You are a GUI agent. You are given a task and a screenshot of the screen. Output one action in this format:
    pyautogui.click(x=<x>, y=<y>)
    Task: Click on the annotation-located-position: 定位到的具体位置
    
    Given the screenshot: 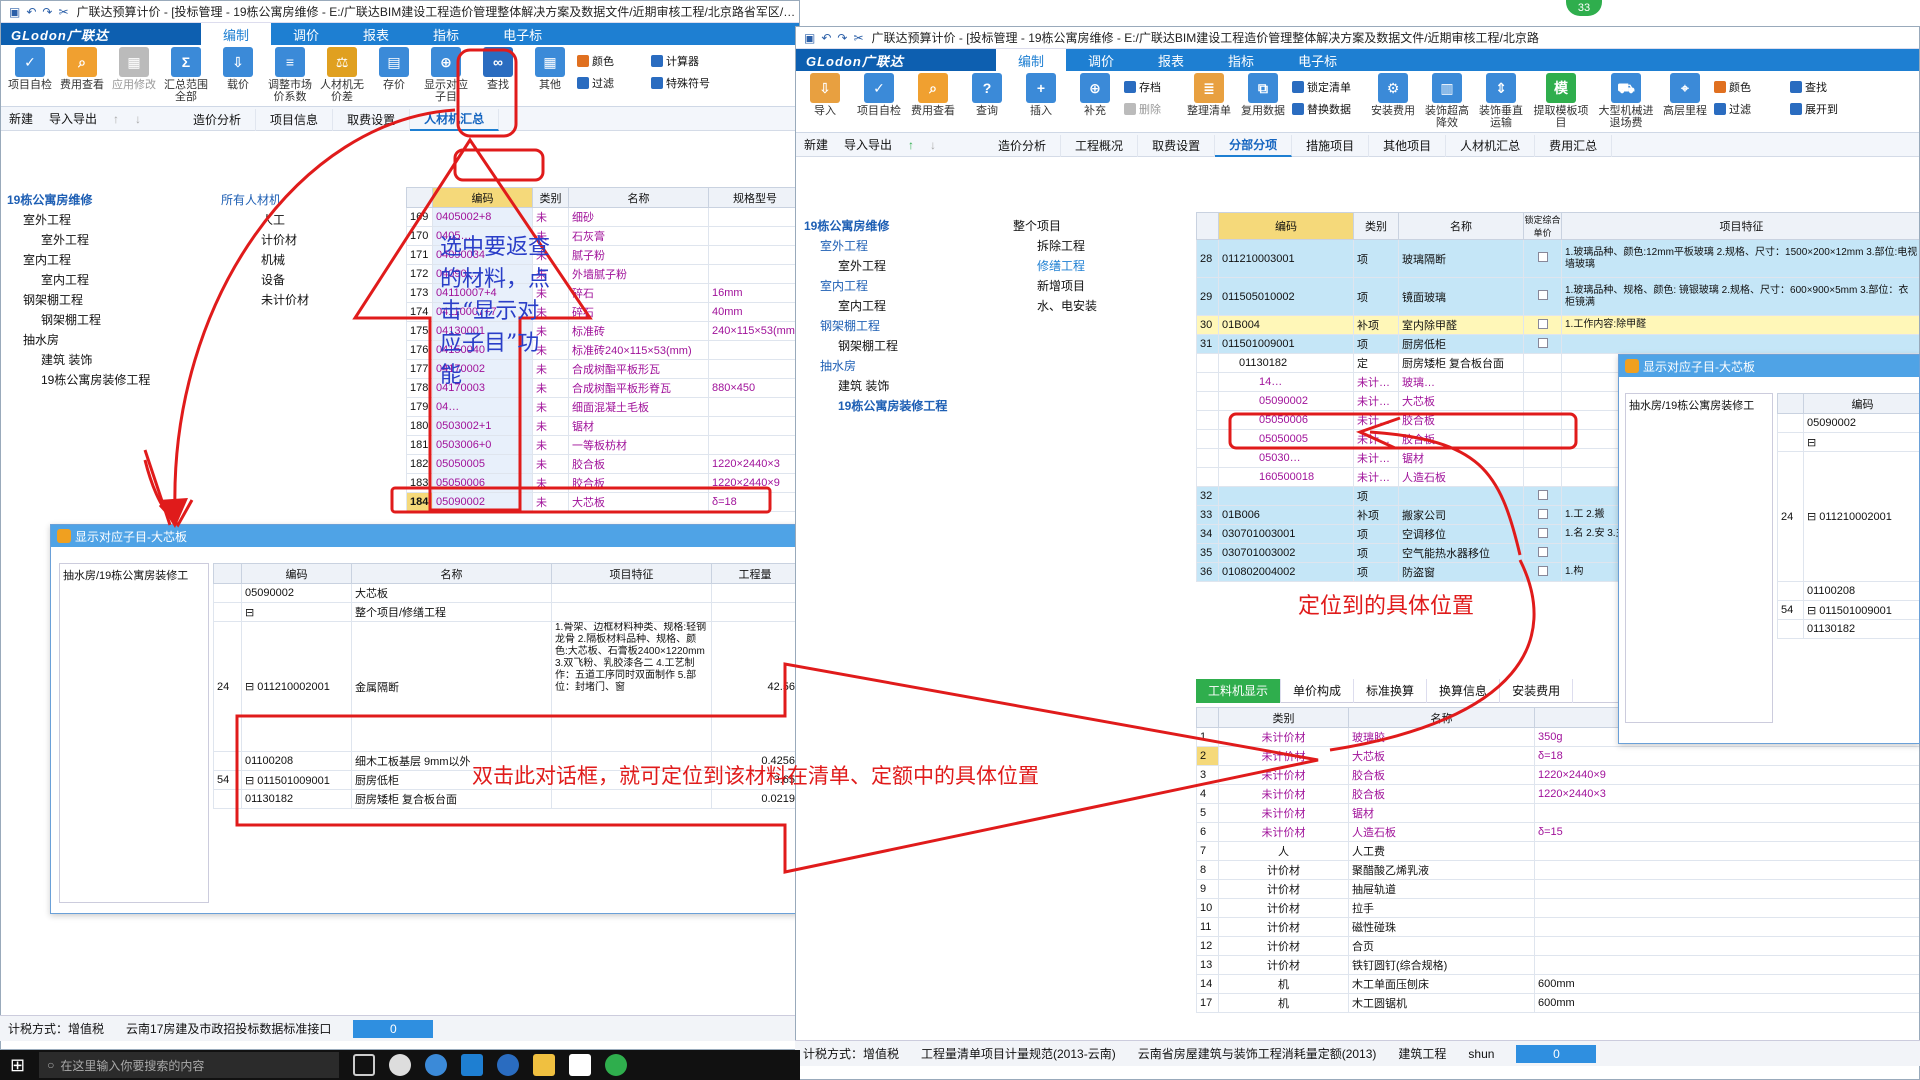 What is the action you would take?
    pyautogui.click(x=1386, y=606)
    